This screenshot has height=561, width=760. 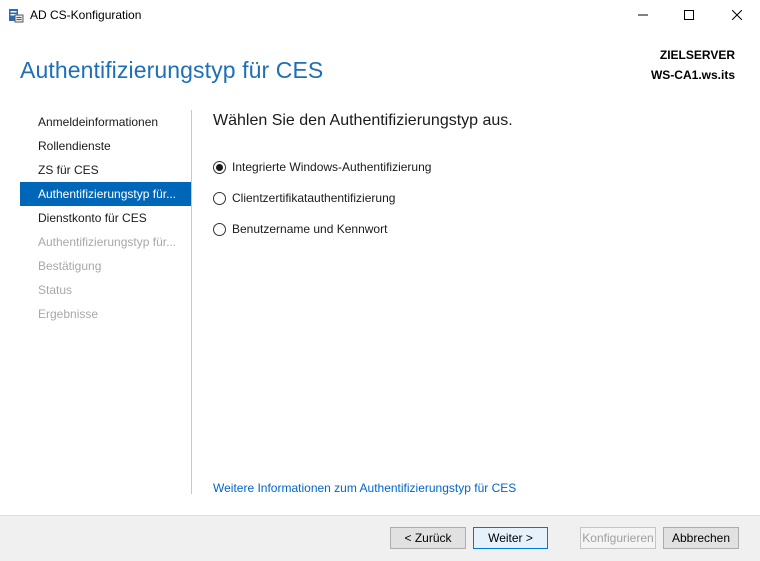 I want to click on maximize-icon, so click(x=689, y=15).